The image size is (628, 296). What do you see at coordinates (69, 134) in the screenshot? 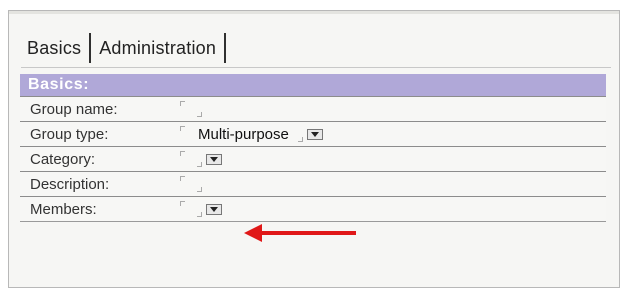
I see `field-label: Group type:` at bounding box center [69, 134].